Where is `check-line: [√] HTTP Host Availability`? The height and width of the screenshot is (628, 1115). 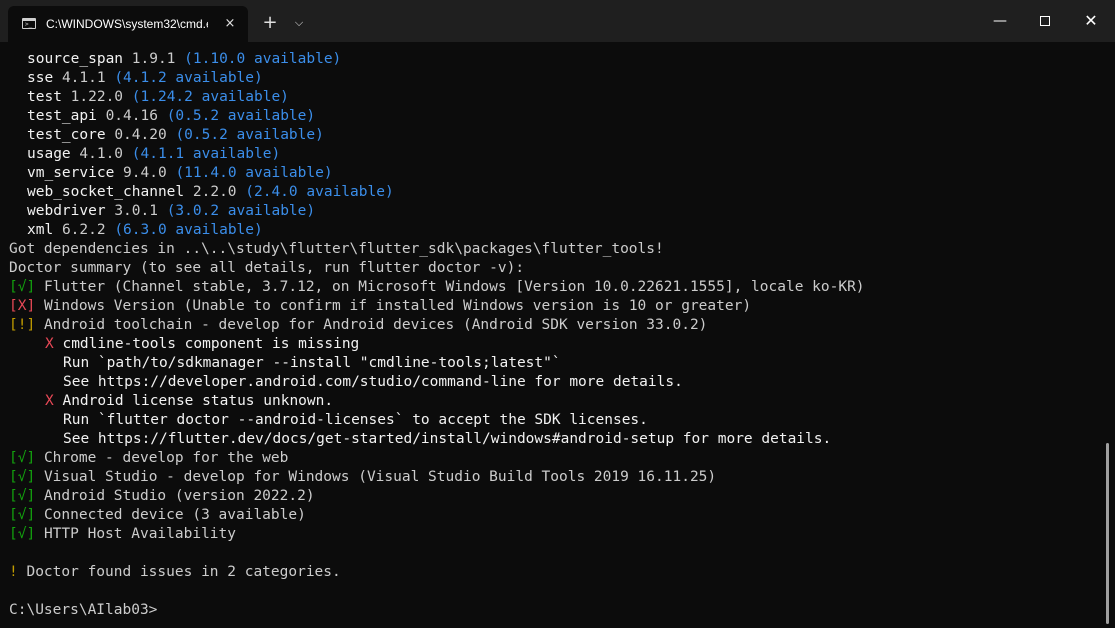
check-line: [√] HTTP Host Availability is located at coordinates (437, 534).